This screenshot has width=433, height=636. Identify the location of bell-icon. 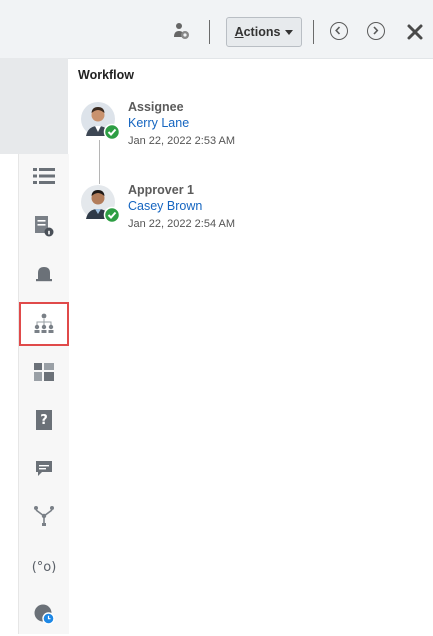
(44, 274).